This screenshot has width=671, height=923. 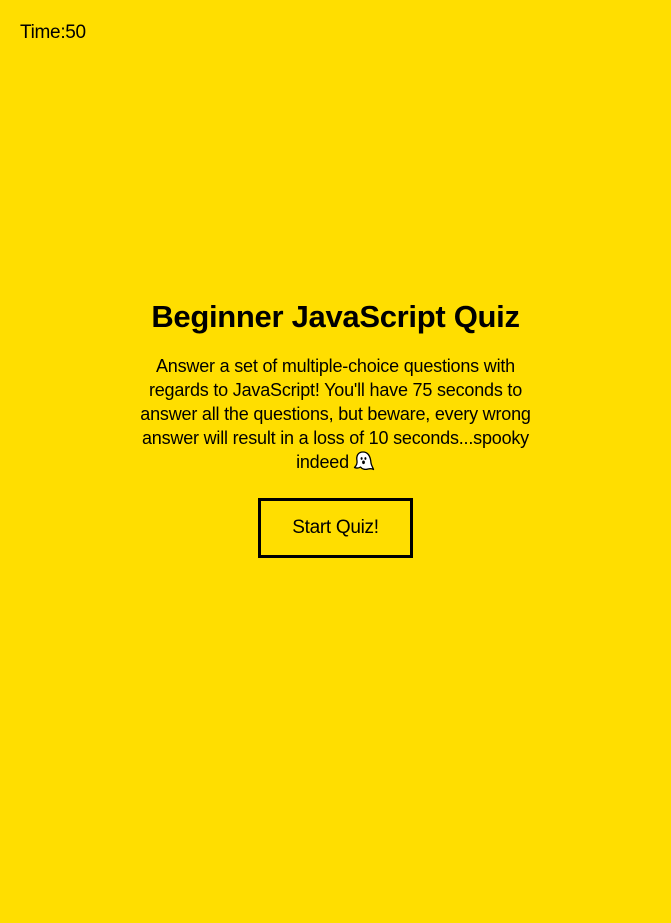 I want to click on ghost-icon, so click(x=364, y=464).